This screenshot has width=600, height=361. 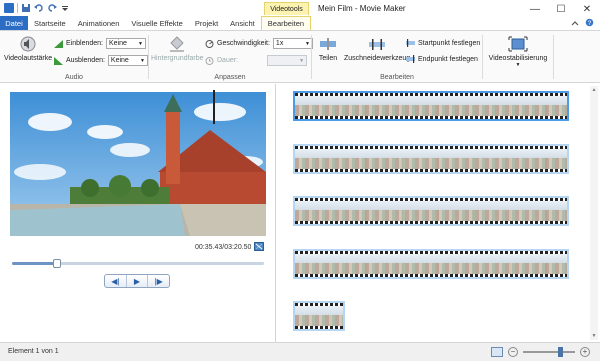 I want to click on background-color-label: Hintergrundfarbe, so click(x=177, y=58).